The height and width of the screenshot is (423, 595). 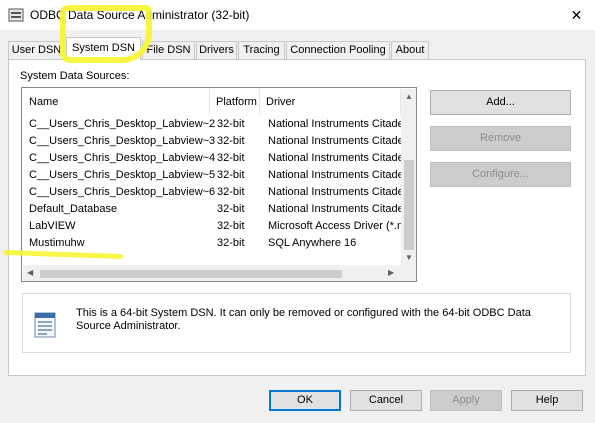 What do you see at coordinates (338, 50) in the screenshot?
I see `tab-connection-pooling: Connection Pooling` at bounding box center [338, 50].